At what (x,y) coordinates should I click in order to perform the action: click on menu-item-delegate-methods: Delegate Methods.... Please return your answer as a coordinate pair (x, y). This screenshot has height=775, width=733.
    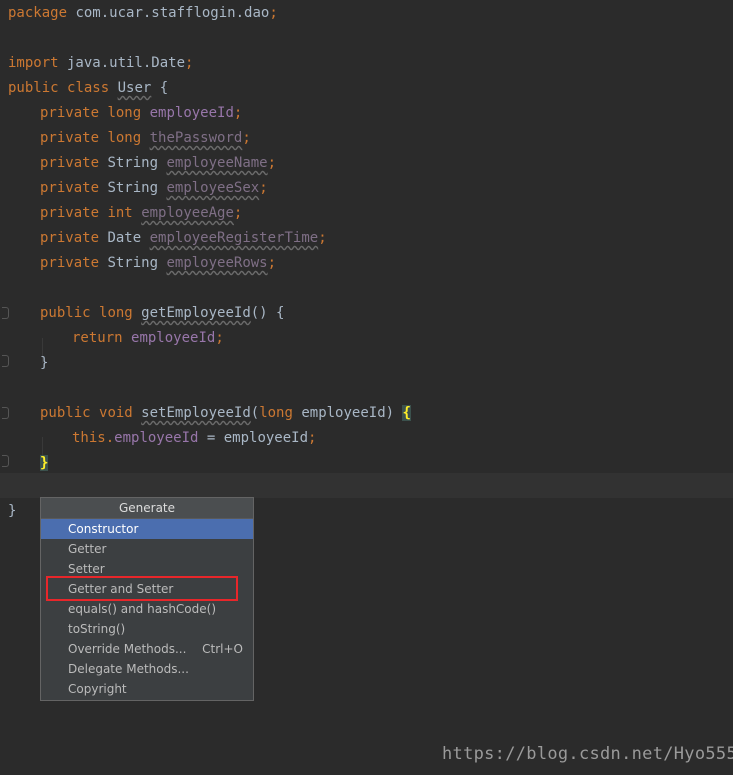
    Looking at the image, I should click on (147, 669).